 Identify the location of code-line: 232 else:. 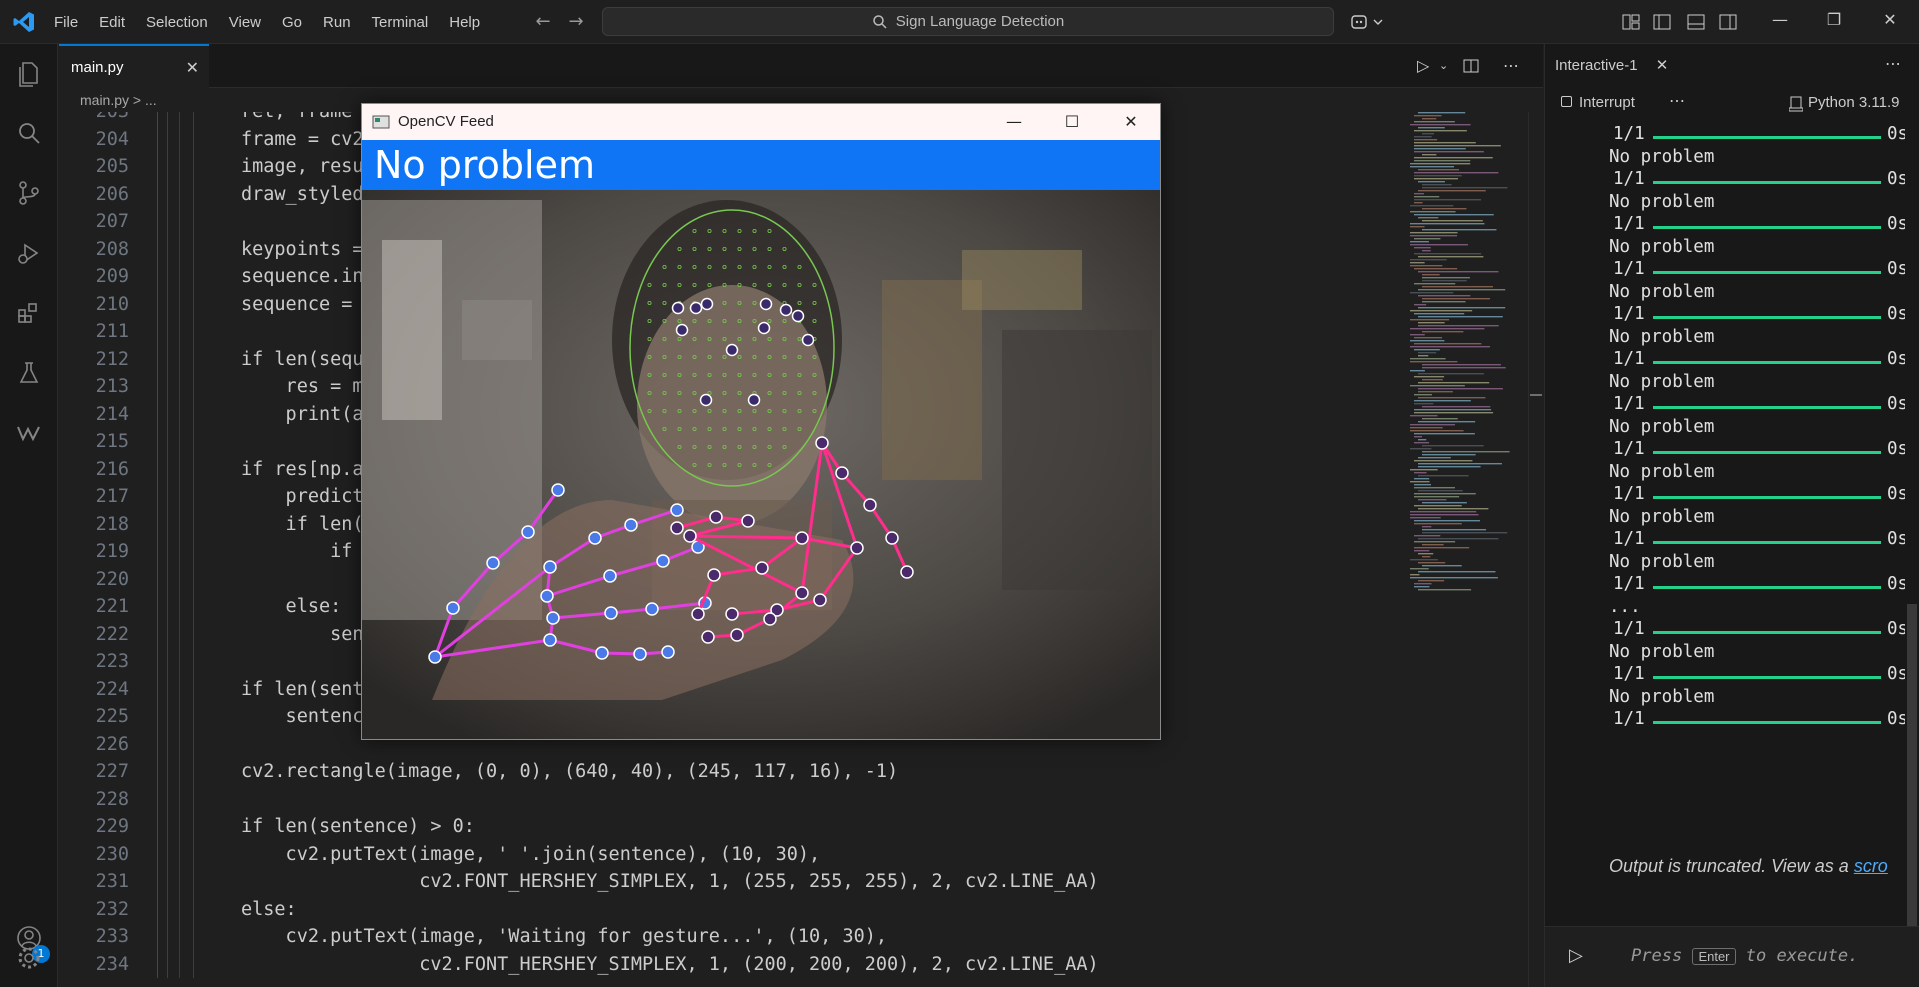
(729, 909).